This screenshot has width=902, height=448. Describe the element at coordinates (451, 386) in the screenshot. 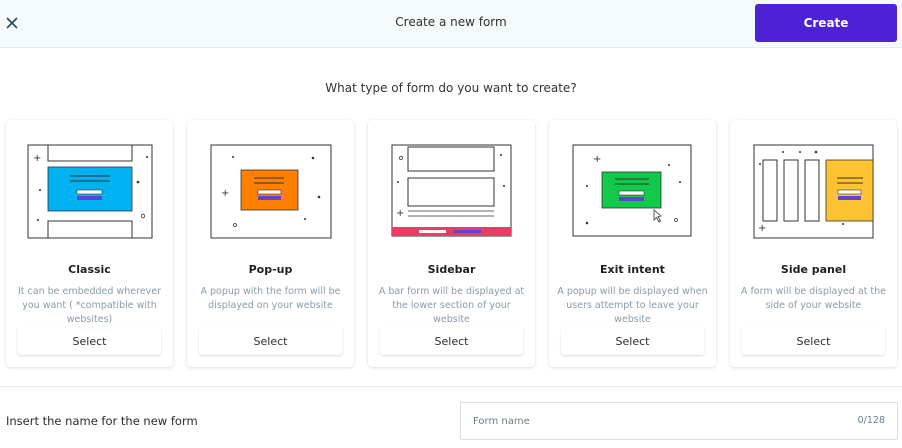

I see `divider` at that location.